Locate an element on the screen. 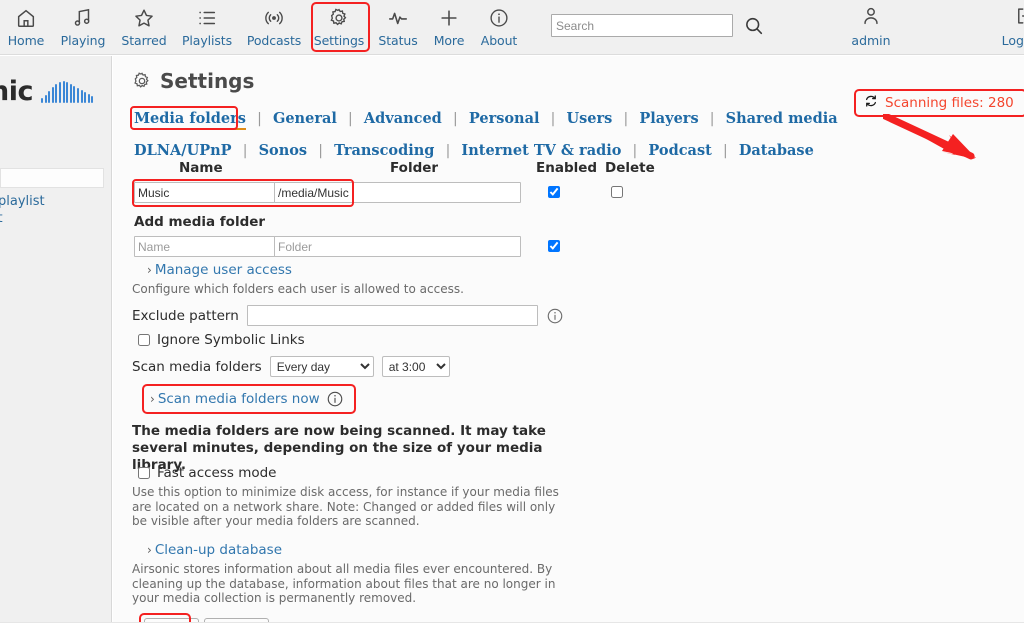  nav-item-about: About is located at coordinates (499, 25).